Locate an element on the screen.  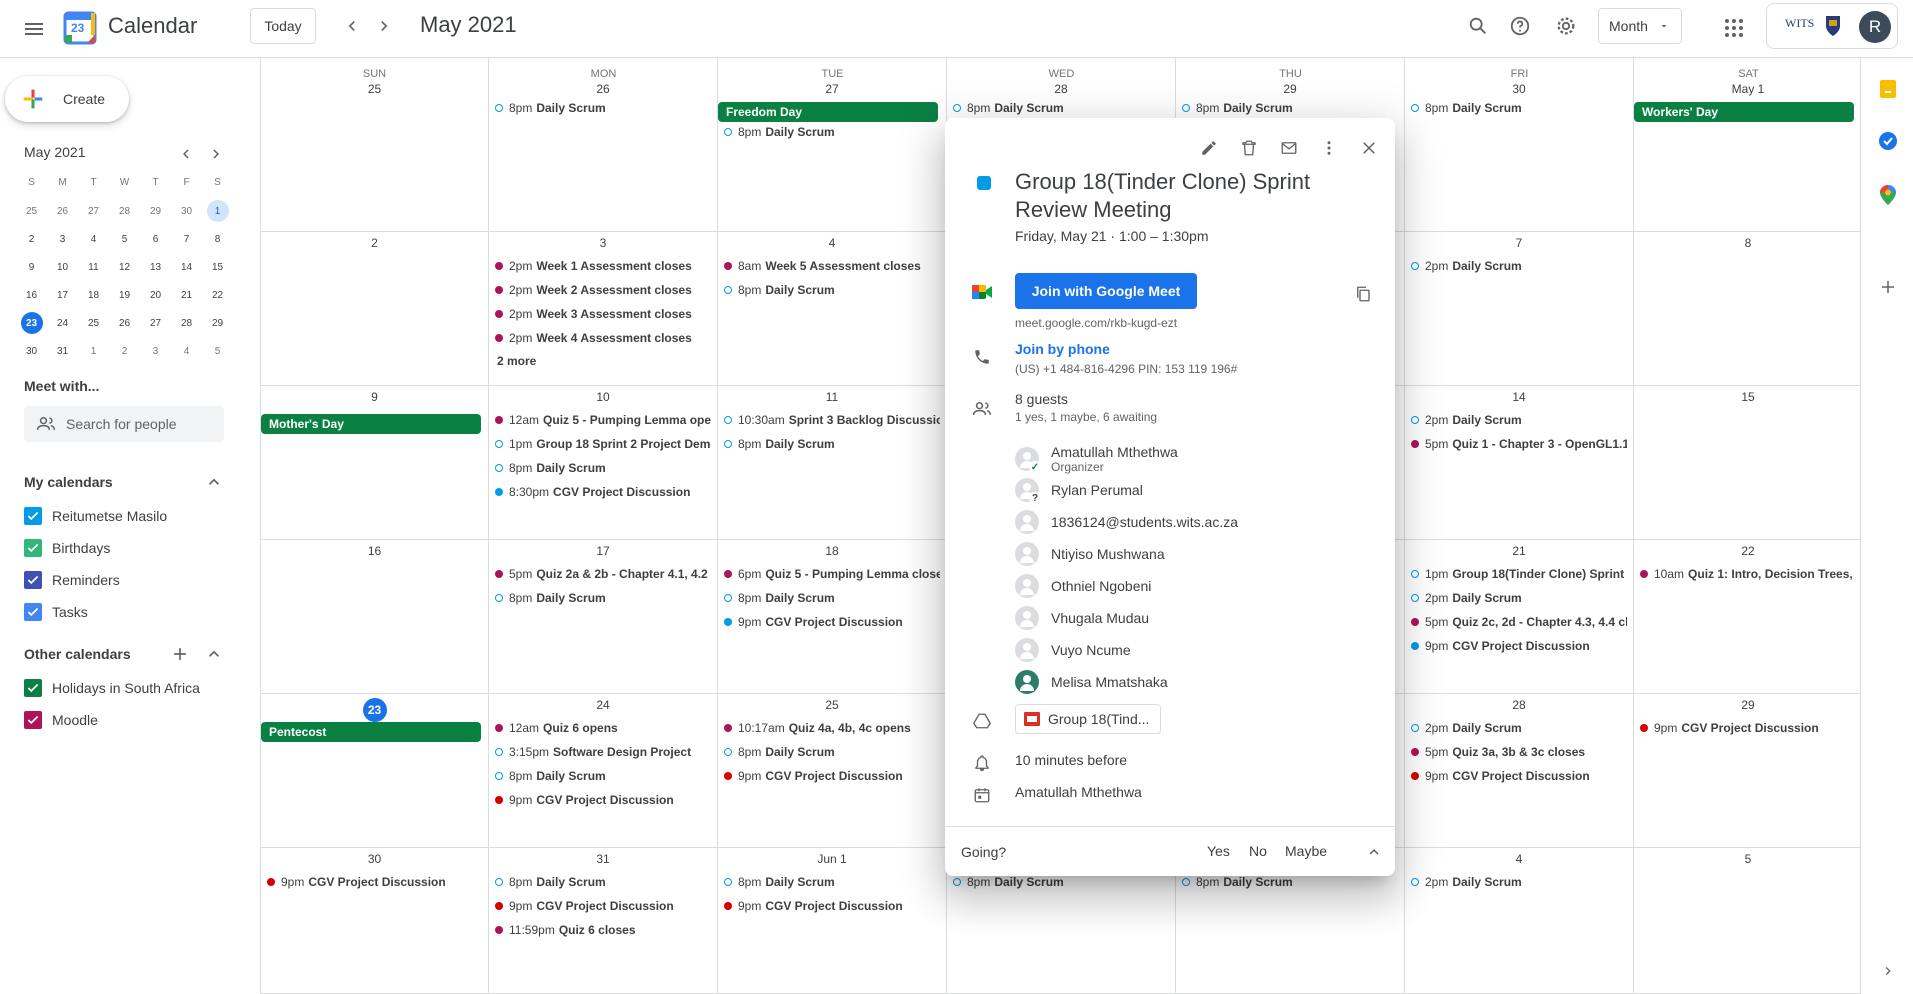
event-chip: 10:17am Quiz 4a, 4b, 4c opens is located at coordinates (832, 728).